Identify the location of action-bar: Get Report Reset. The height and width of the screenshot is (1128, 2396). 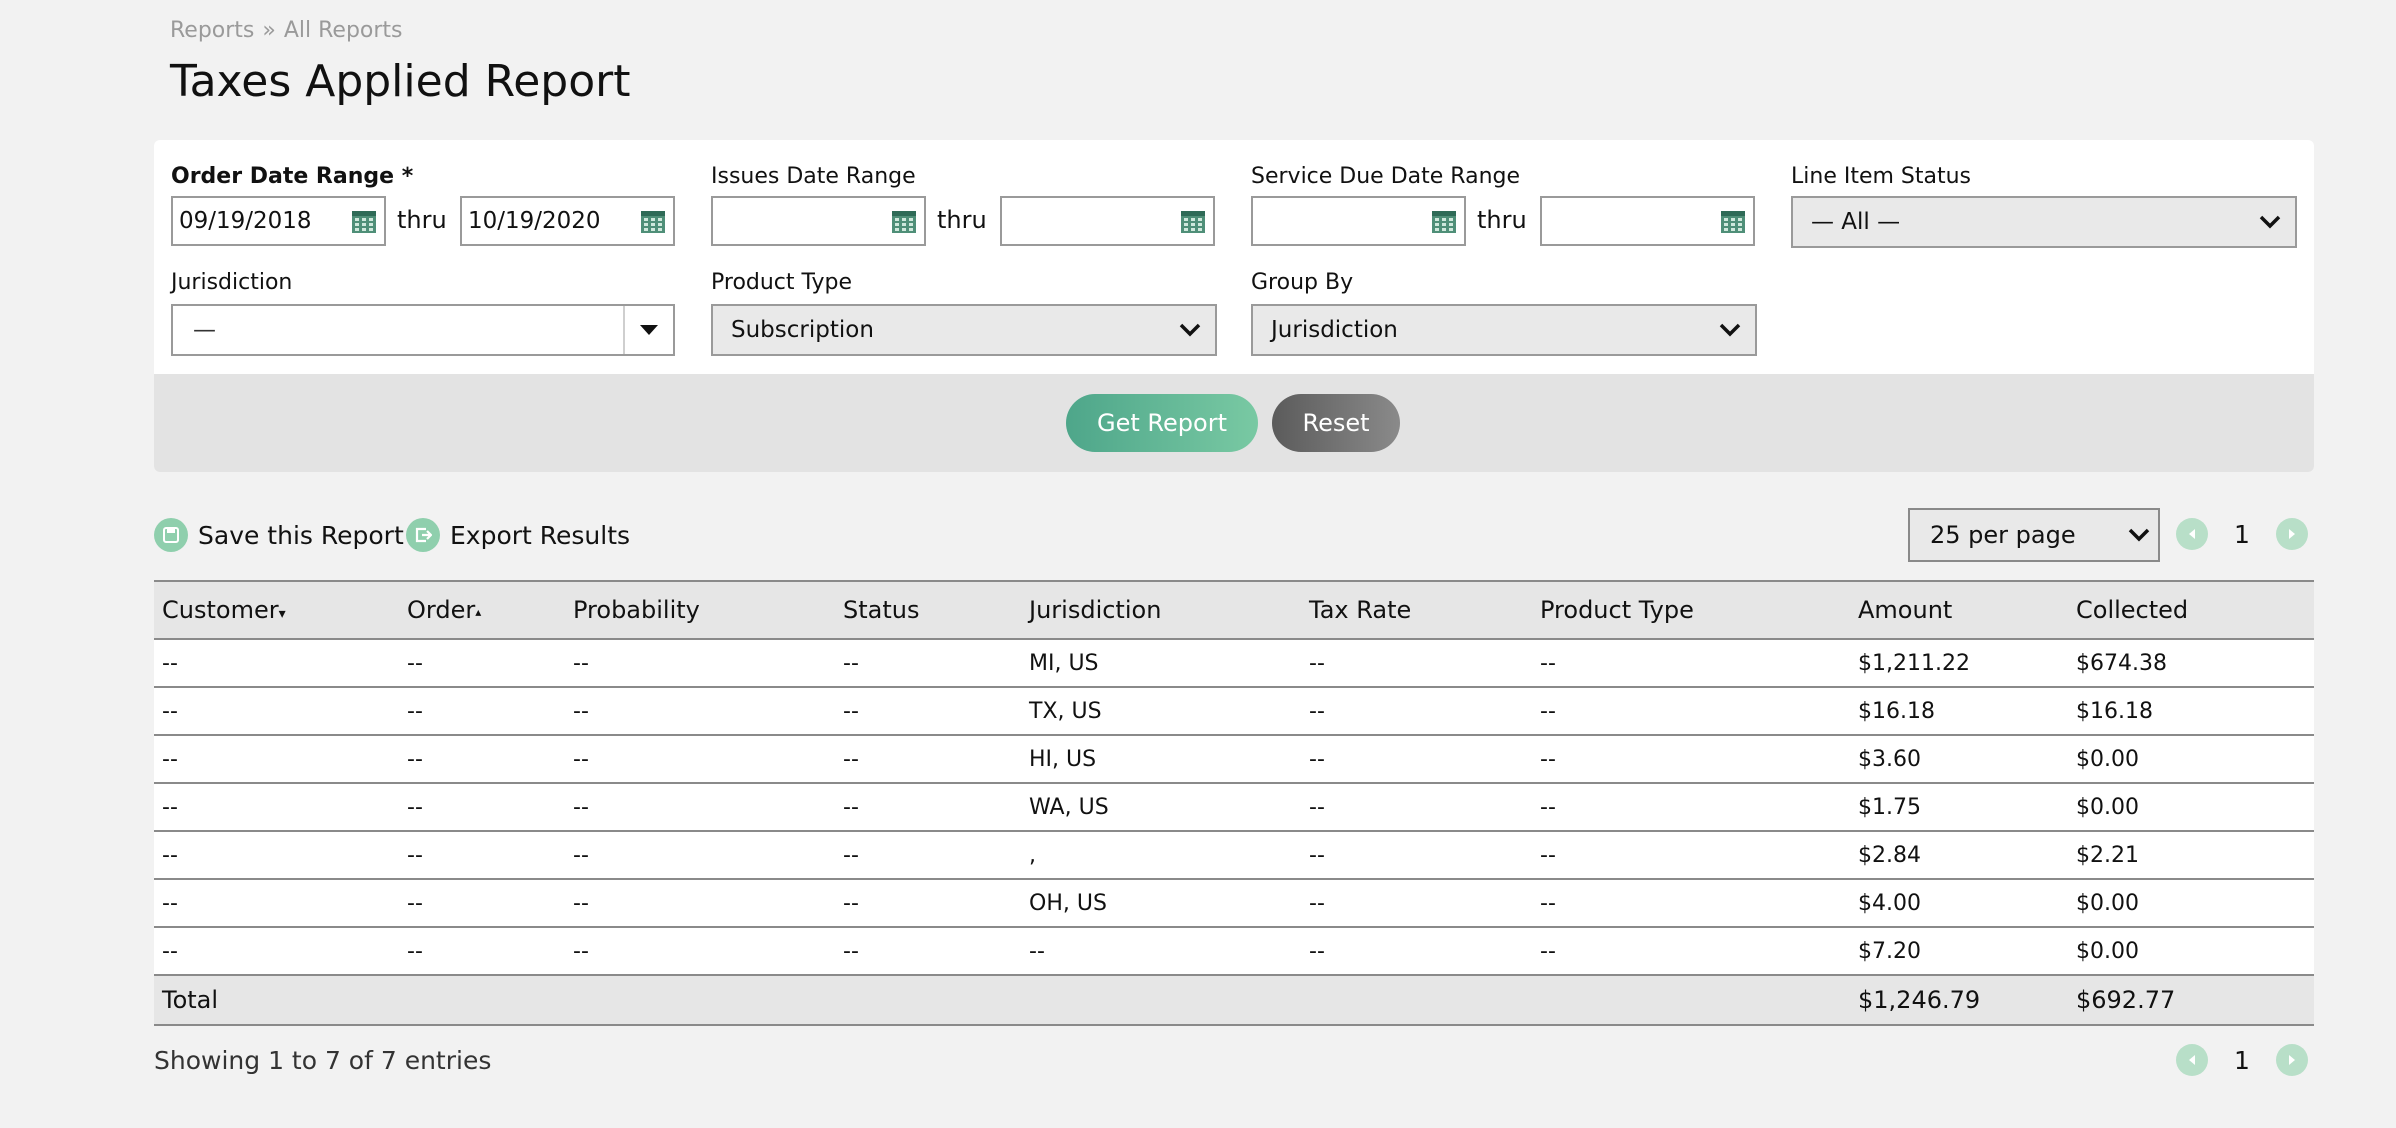
(1234, 423).